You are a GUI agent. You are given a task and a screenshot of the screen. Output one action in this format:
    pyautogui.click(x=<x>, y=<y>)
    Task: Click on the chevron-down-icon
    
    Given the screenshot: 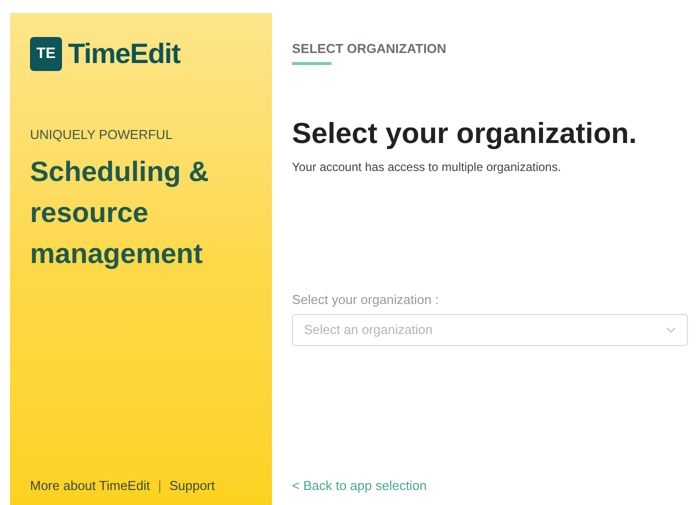 What is the action you would take?
    pyautogui.click(x=671, y=329)
    